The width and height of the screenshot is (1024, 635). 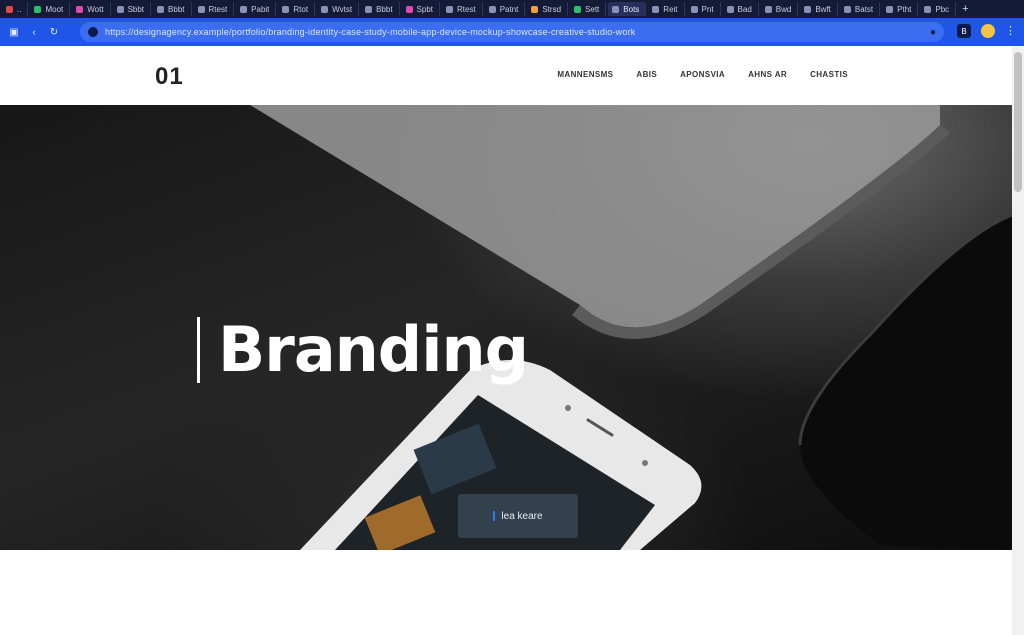 What do you see at coordinates (136, 9) in the screenshot?
I see `tab-label: Sbbt` at bounding box center [136, 9].